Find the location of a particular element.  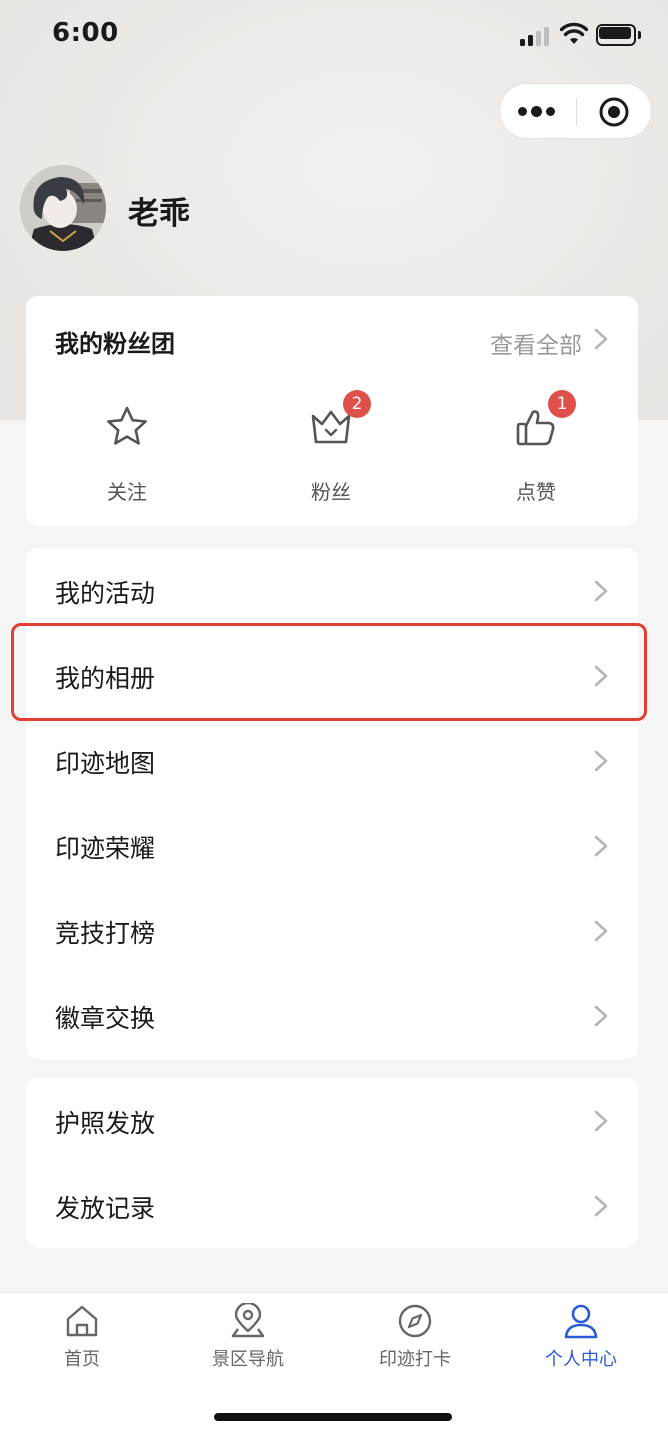

tab-personal-center: 个人中心 is located at coordinates (581, 1338).